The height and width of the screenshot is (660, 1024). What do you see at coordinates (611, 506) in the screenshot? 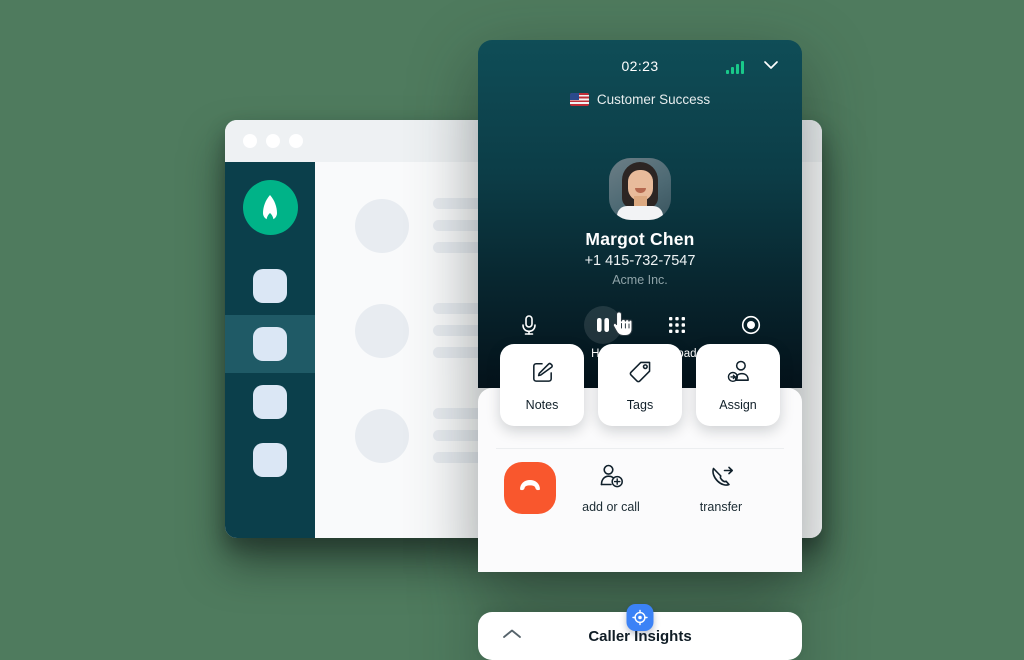
I see `add-or-call-label: add or call` at bounding box center [611, 506].